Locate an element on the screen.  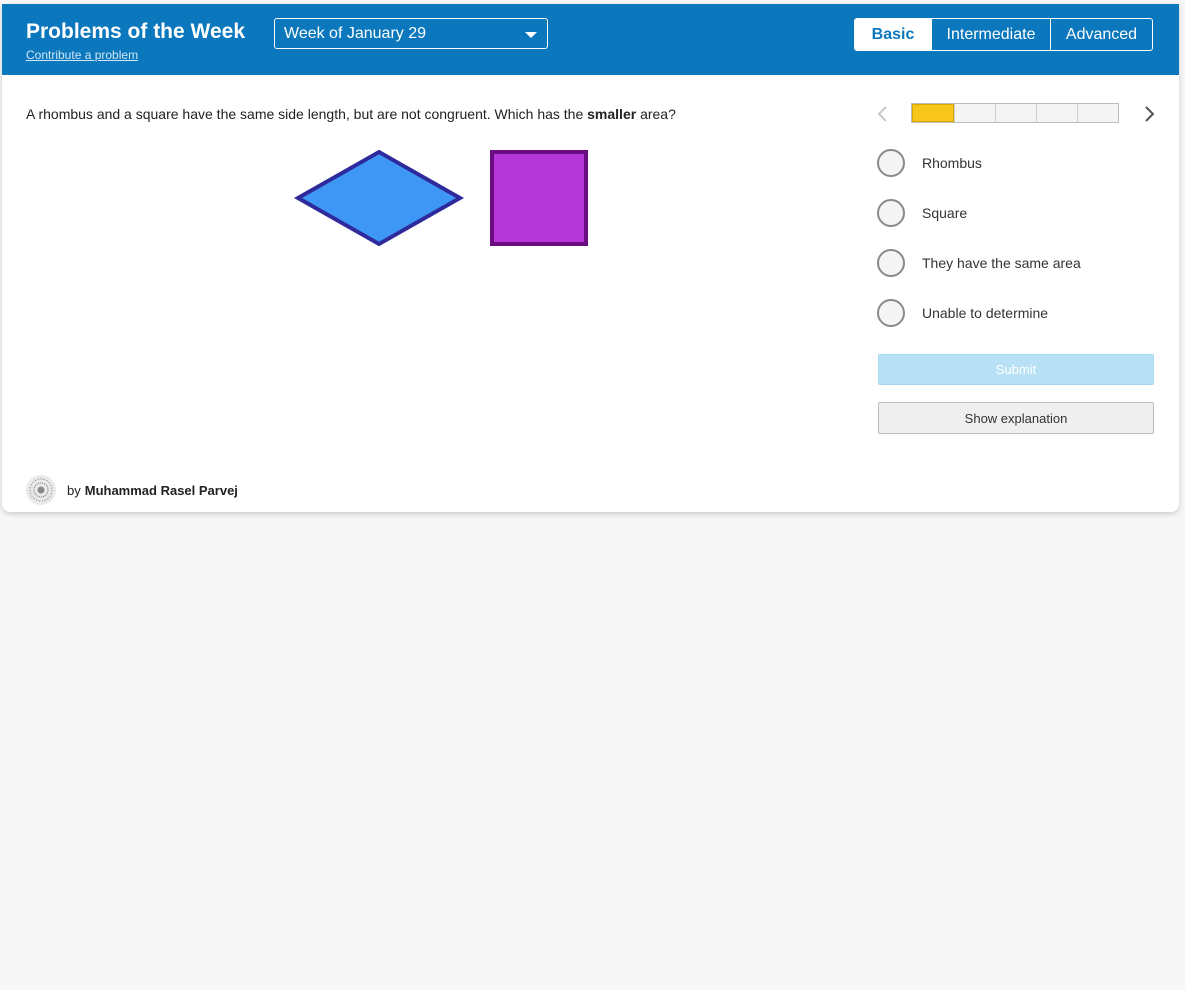
show-explanation-button: Show explanation is located at coordinates (1016, 418).